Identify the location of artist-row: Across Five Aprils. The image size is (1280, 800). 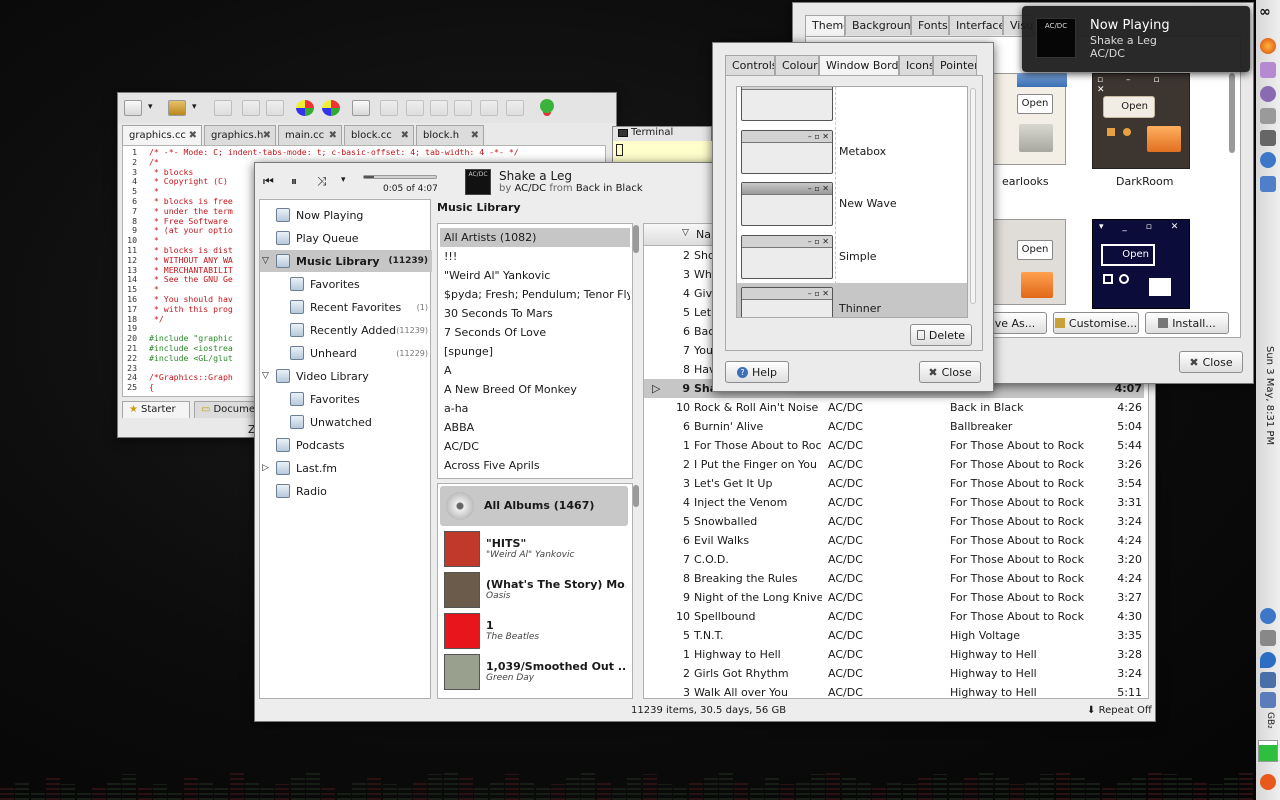
(535, 465).